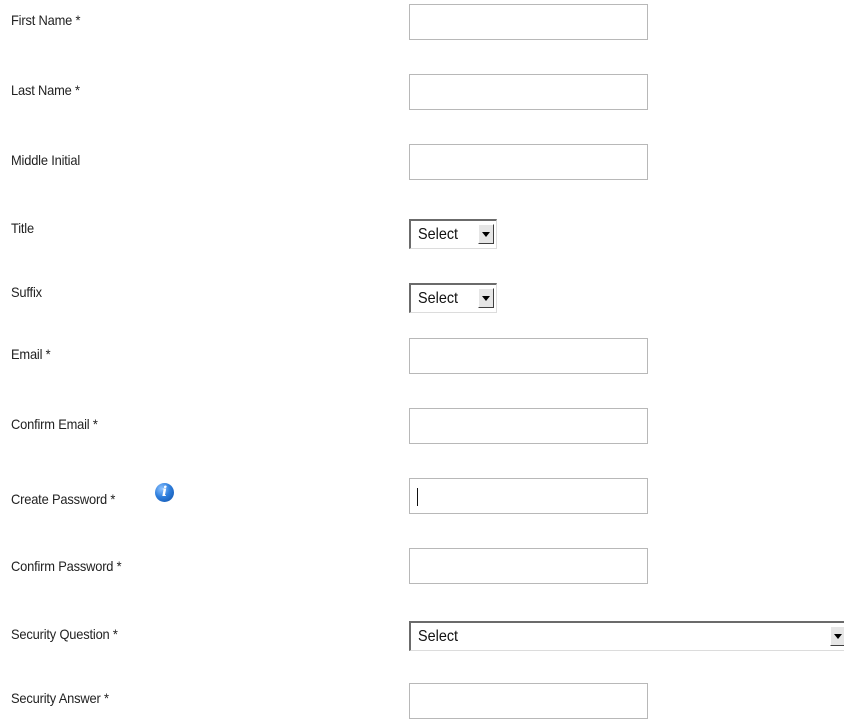 This screenshot has height=719, width=844. I want to click on title-row: Title Select, so click(422, 230).